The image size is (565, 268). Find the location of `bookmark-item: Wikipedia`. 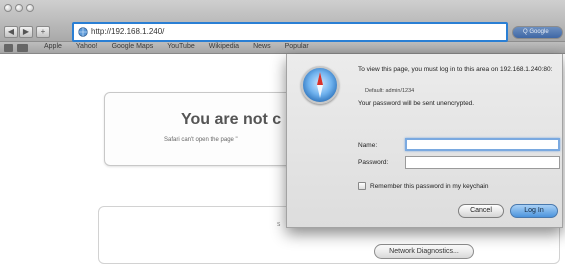

bookmark-item: Wikipedia is located at coordinates (224, 46).